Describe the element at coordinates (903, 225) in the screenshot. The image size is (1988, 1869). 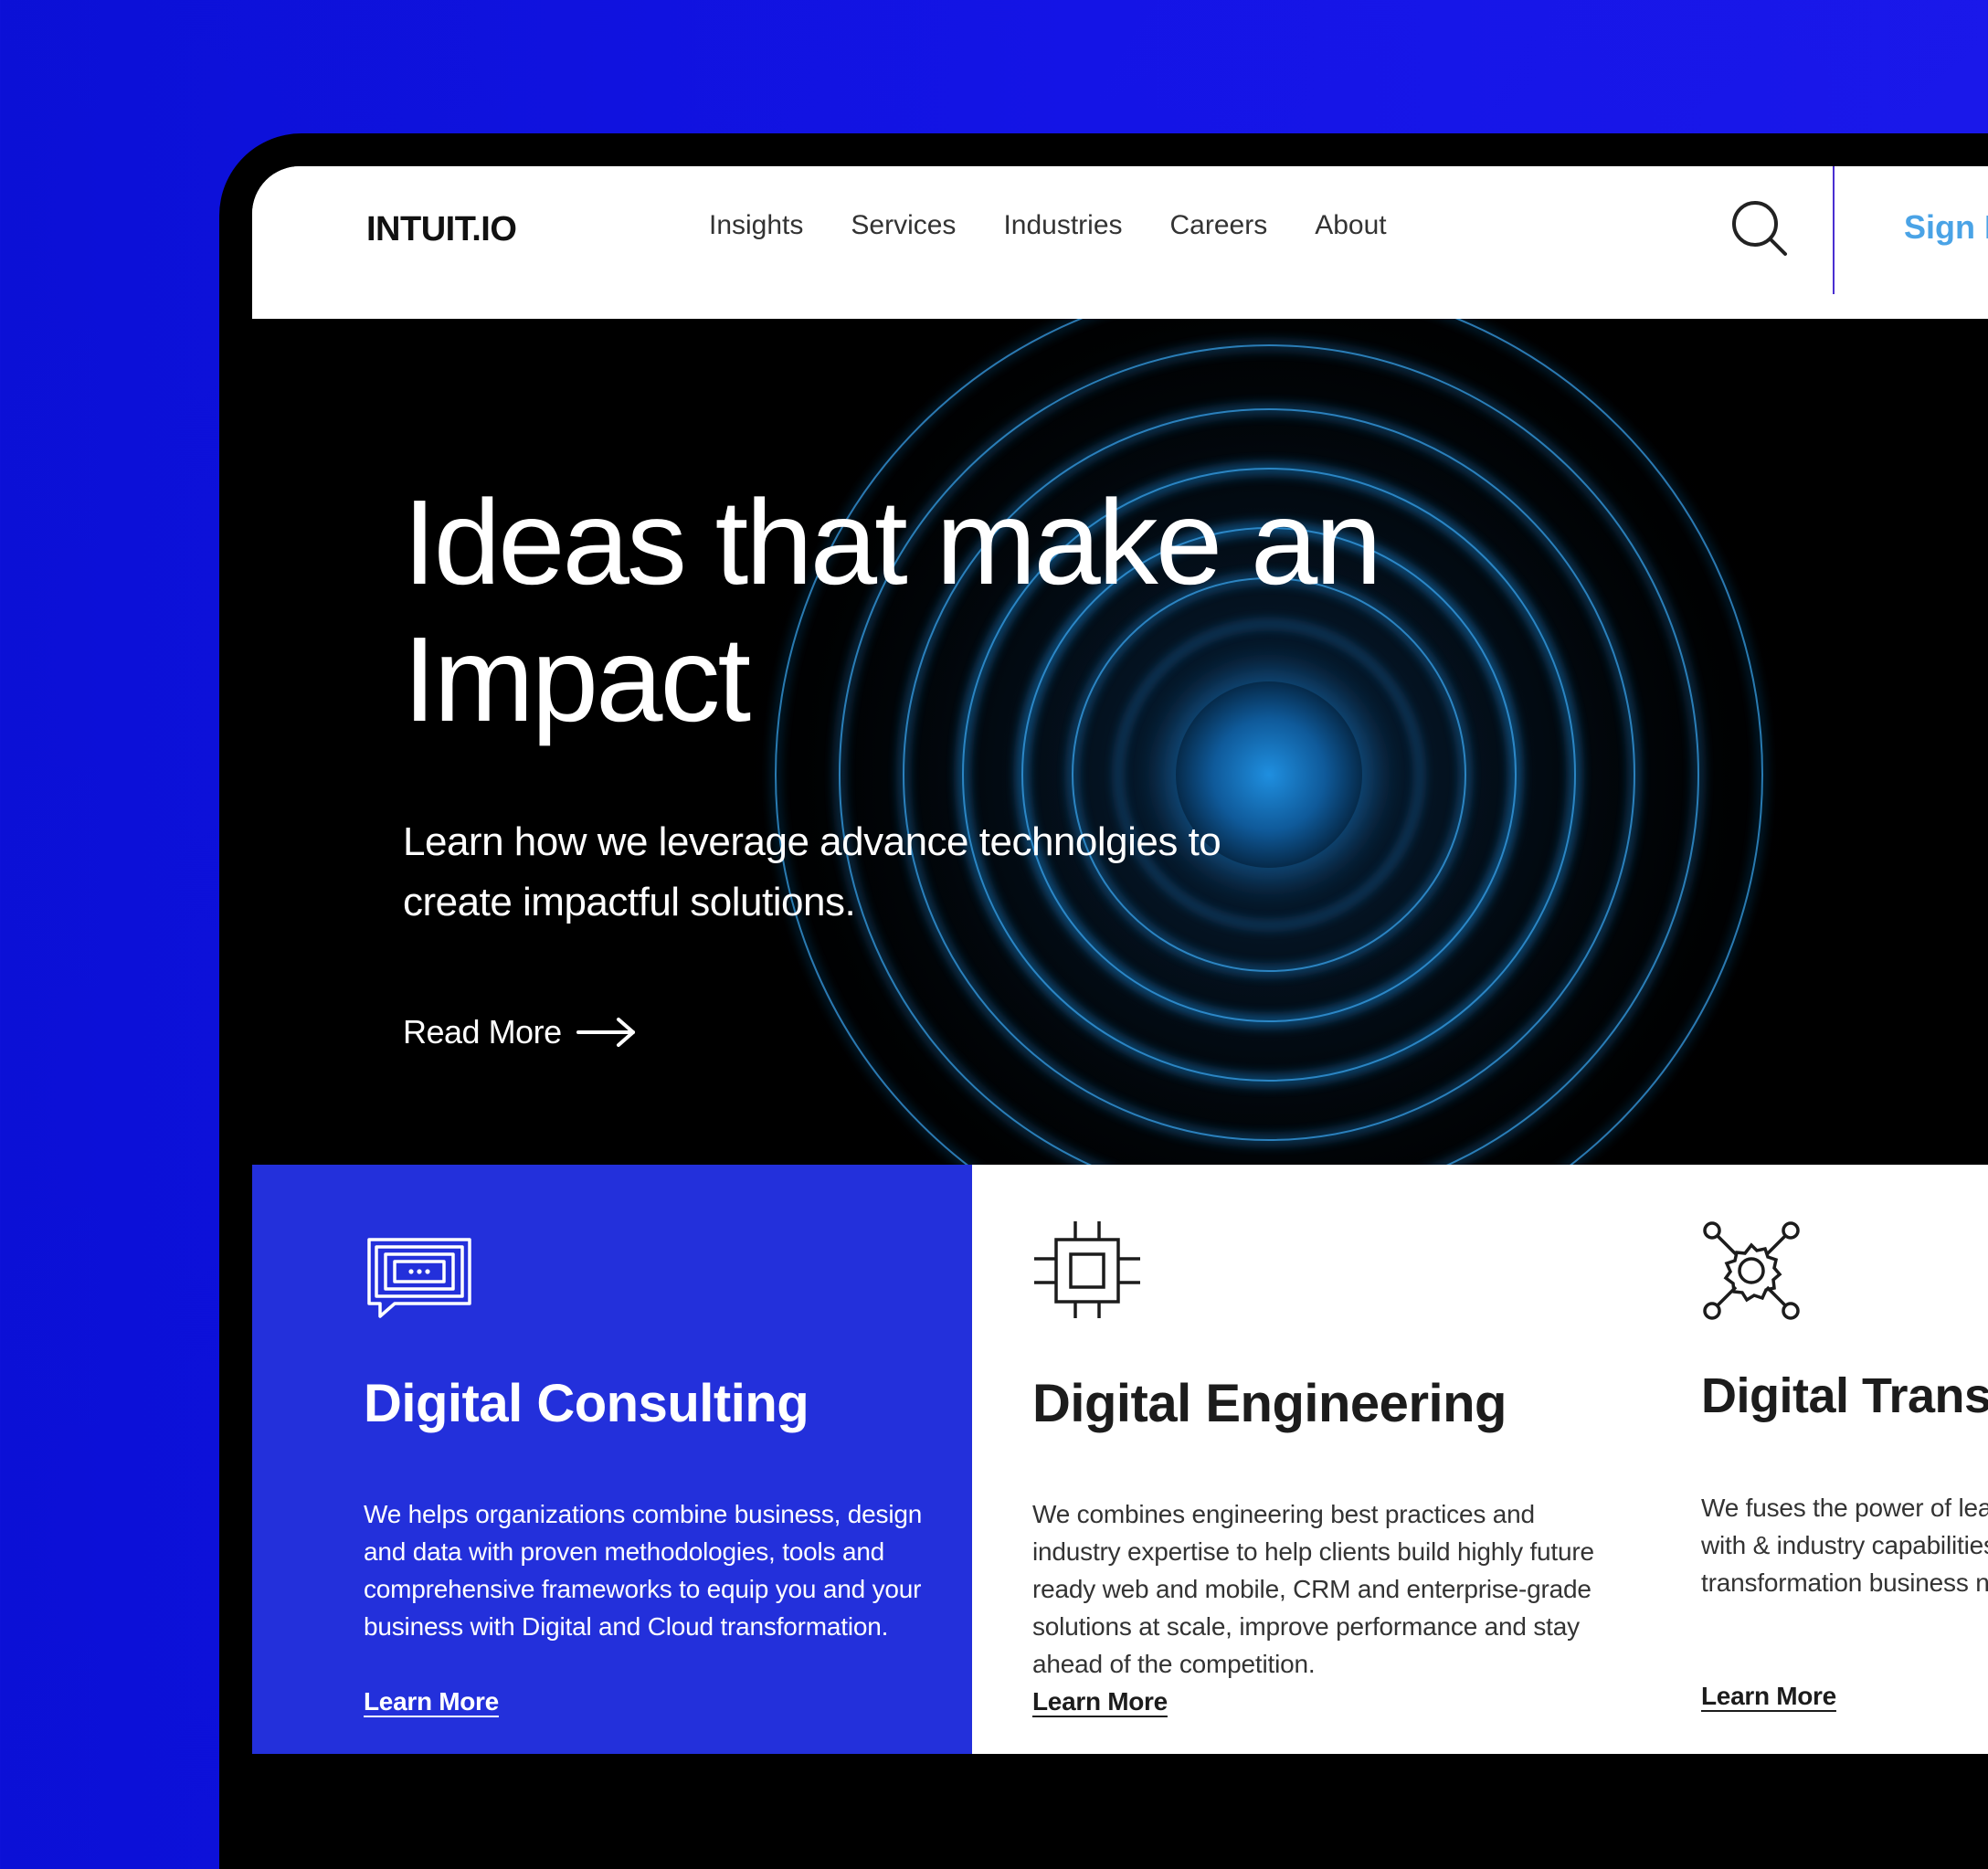
I see `nav-services: Services` at that location.